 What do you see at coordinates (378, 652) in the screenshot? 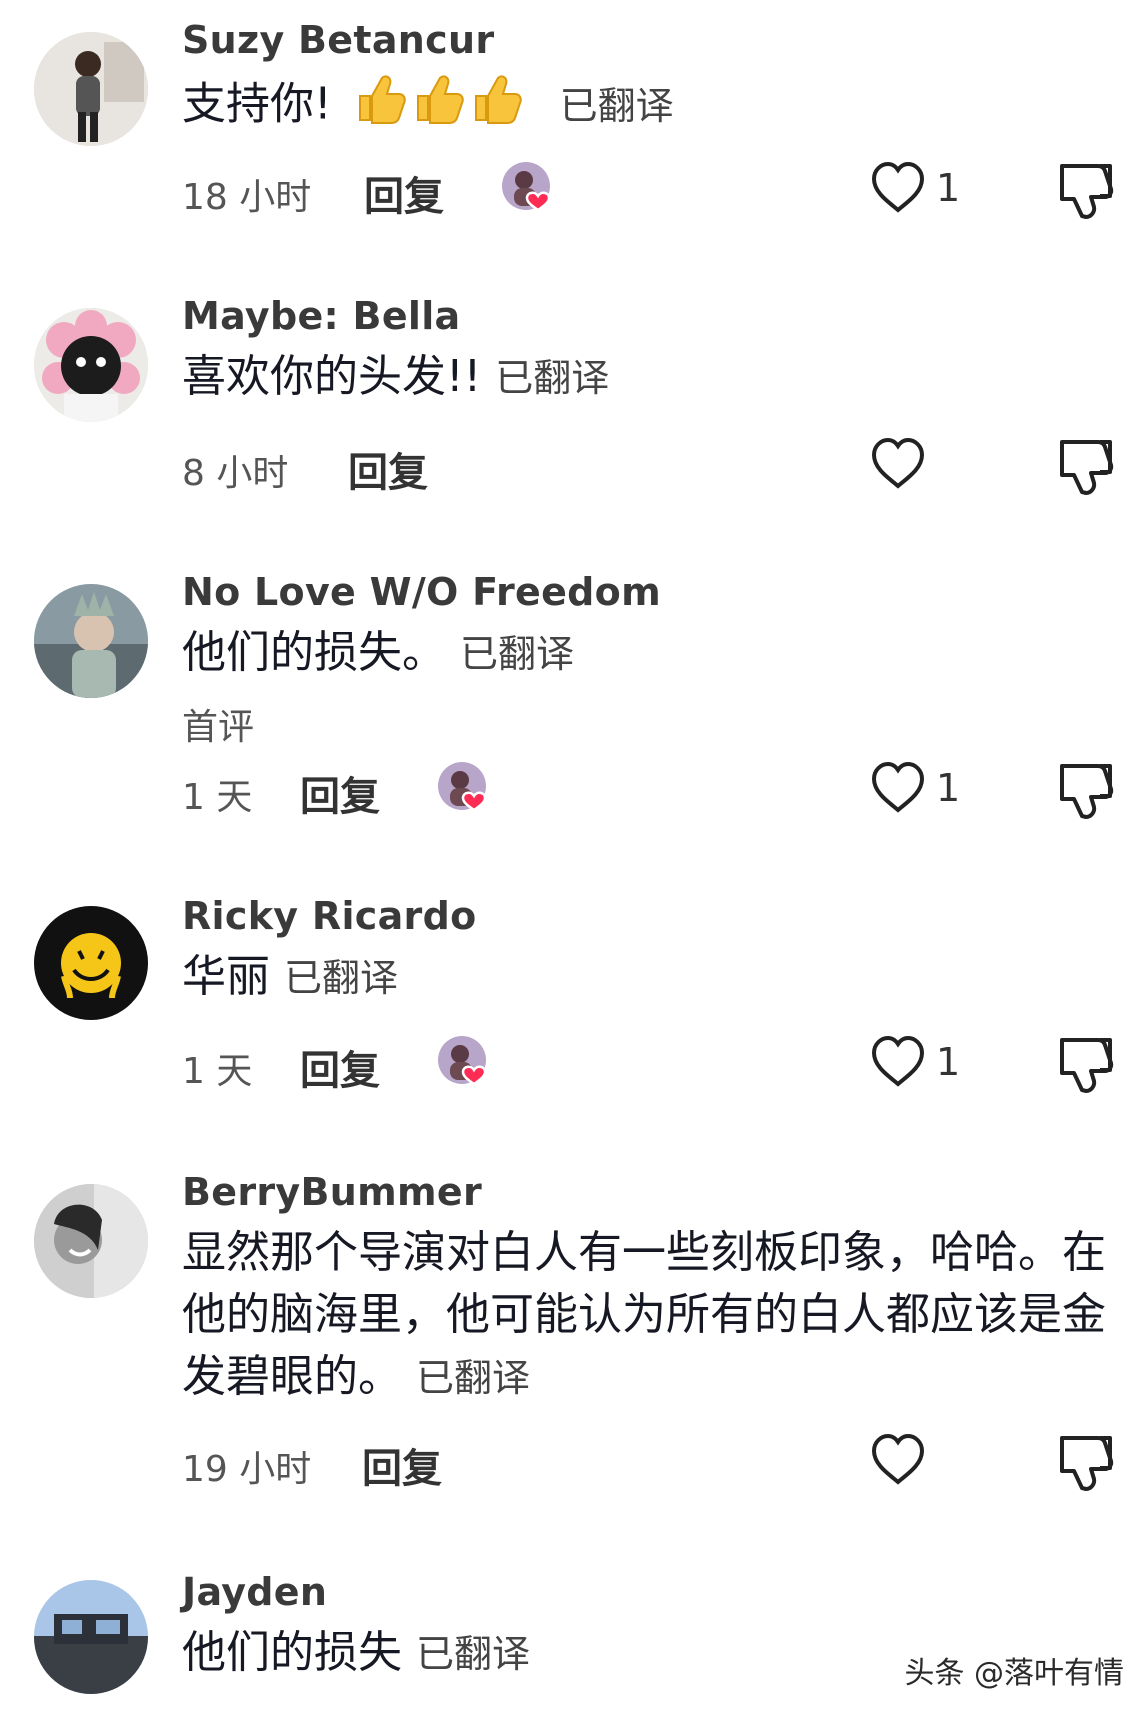
I see `comment-text: 他们的损失。 已翻译` at bounding box center [378, 652].